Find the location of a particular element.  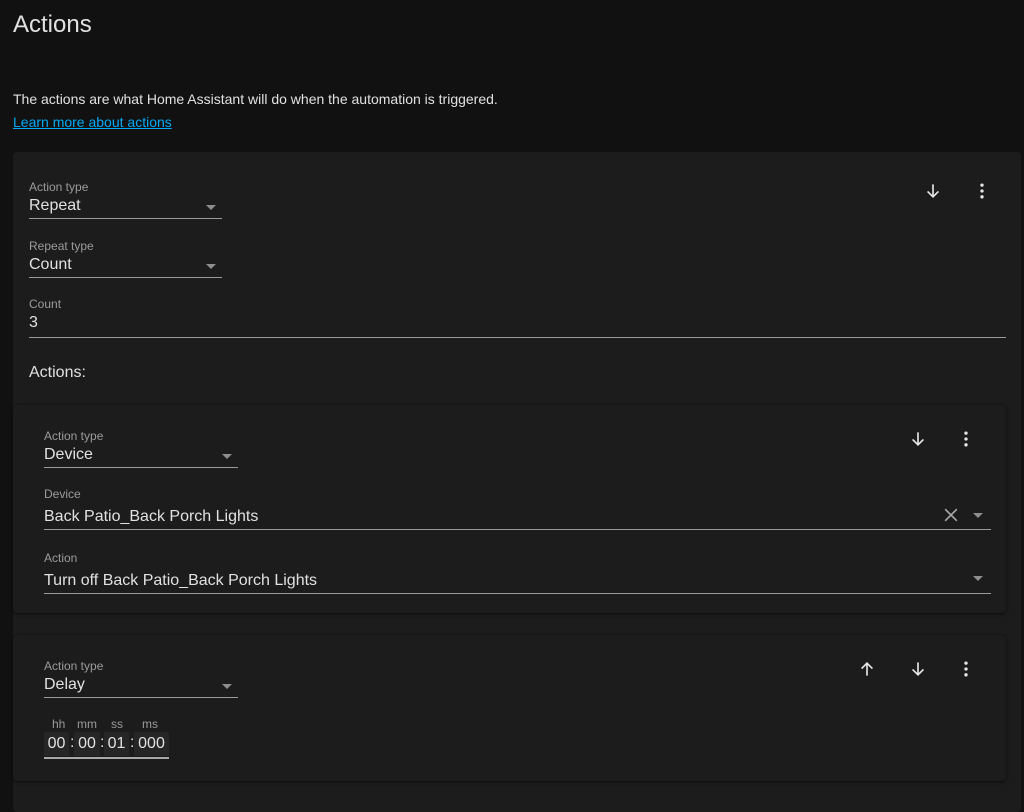

arrow-up-icon is located at coordinates (867, 668).